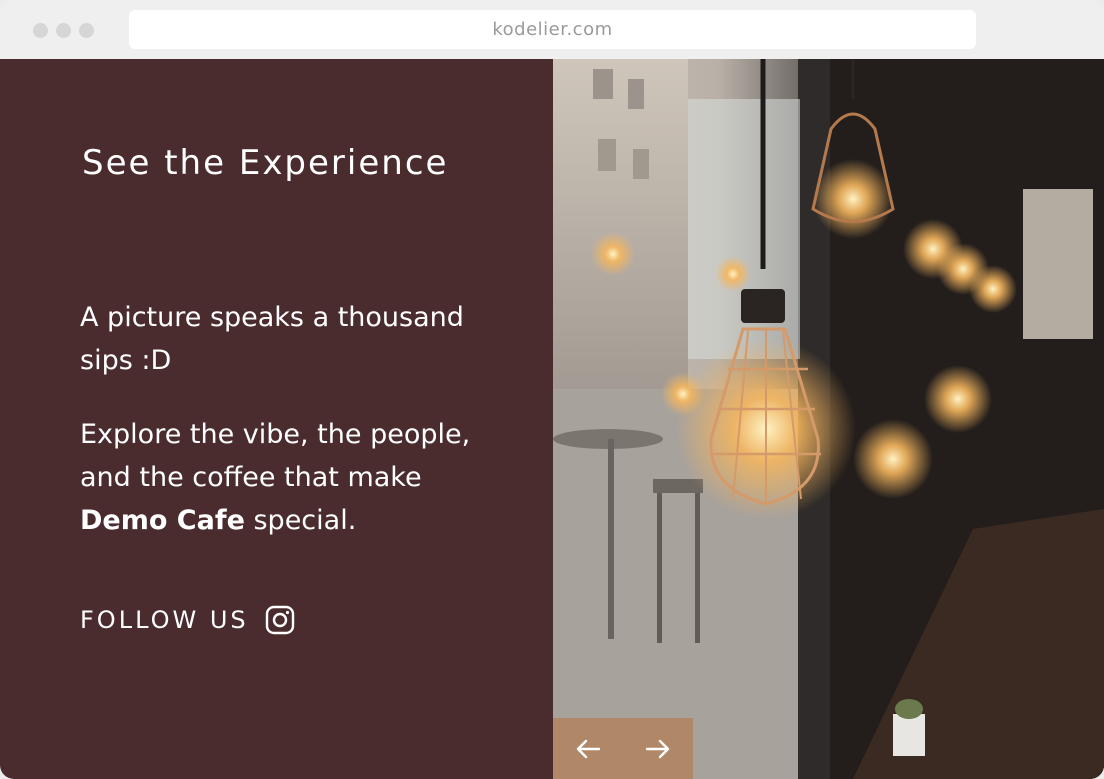 The width and height of the screenshot is (1104, 779). I want to click on previous-button, so click(588, 748).